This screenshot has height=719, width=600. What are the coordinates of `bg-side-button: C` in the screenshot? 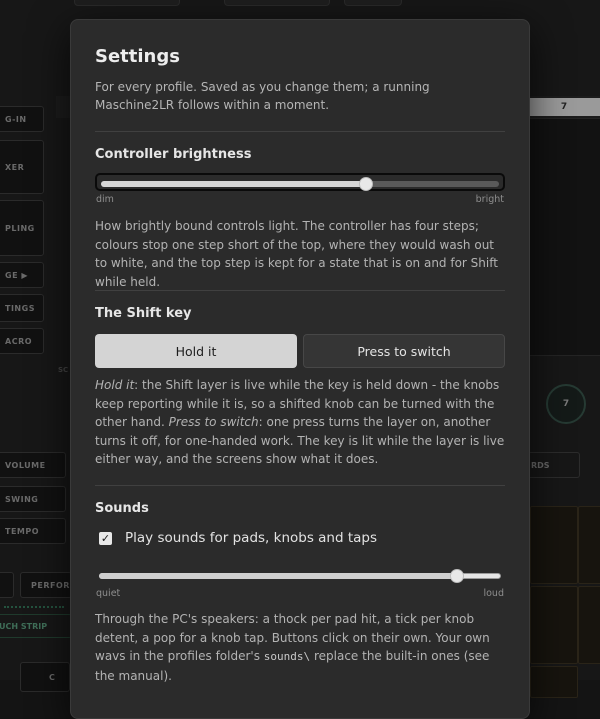 It's located at (45, 677).